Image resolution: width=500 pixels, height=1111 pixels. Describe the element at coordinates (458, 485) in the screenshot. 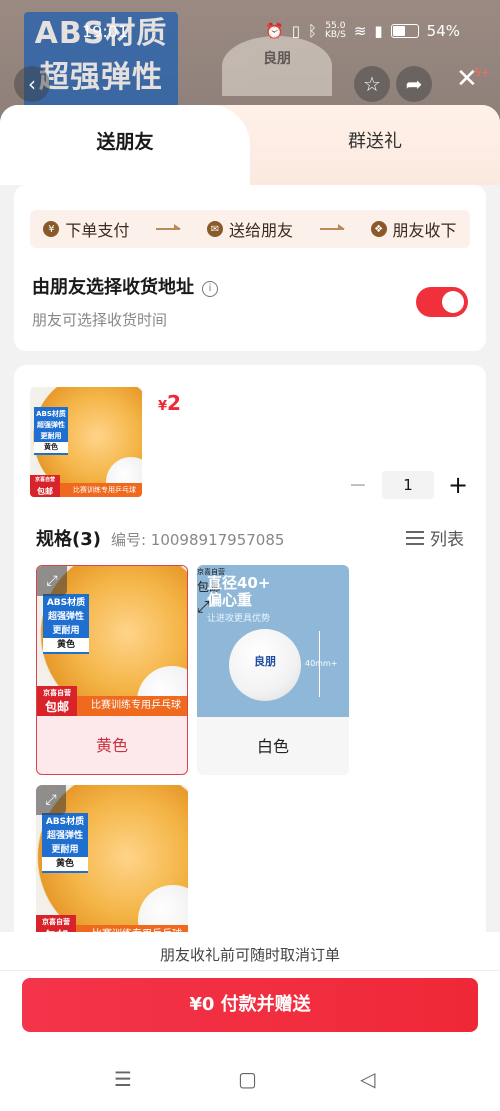

I see `plus-icon: +` at that location.